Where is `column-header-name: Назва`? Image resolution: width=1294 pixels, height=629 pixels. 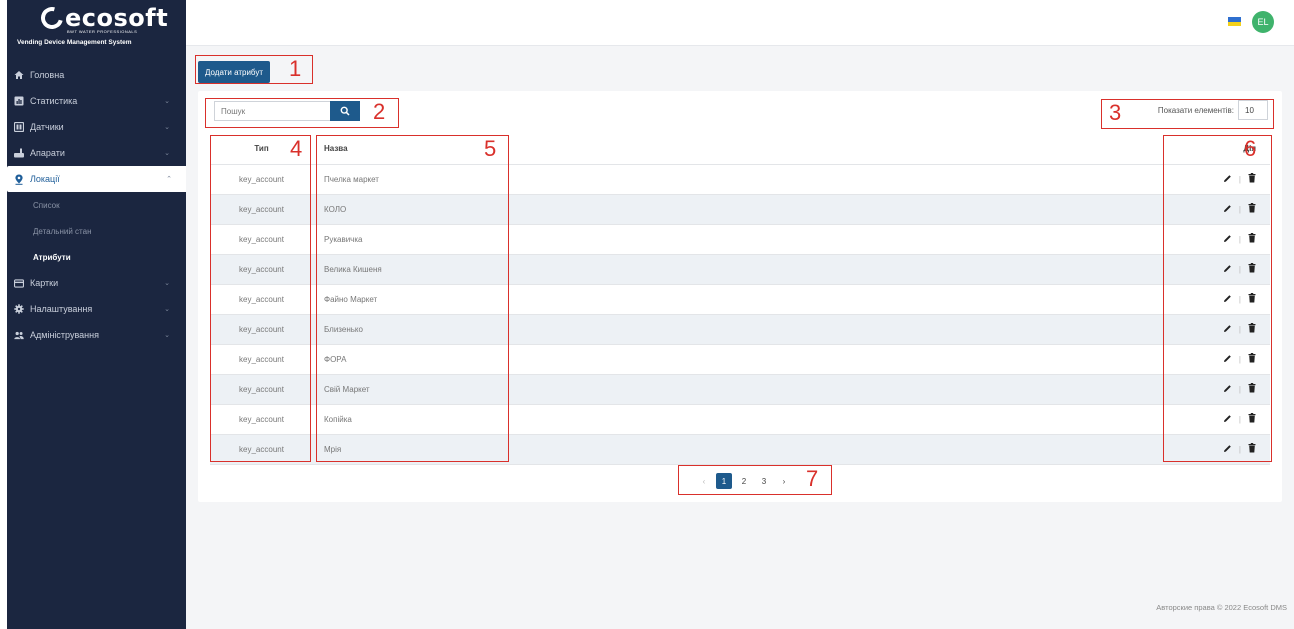 column-header-name: Назва is located at coordinates (738, 149).